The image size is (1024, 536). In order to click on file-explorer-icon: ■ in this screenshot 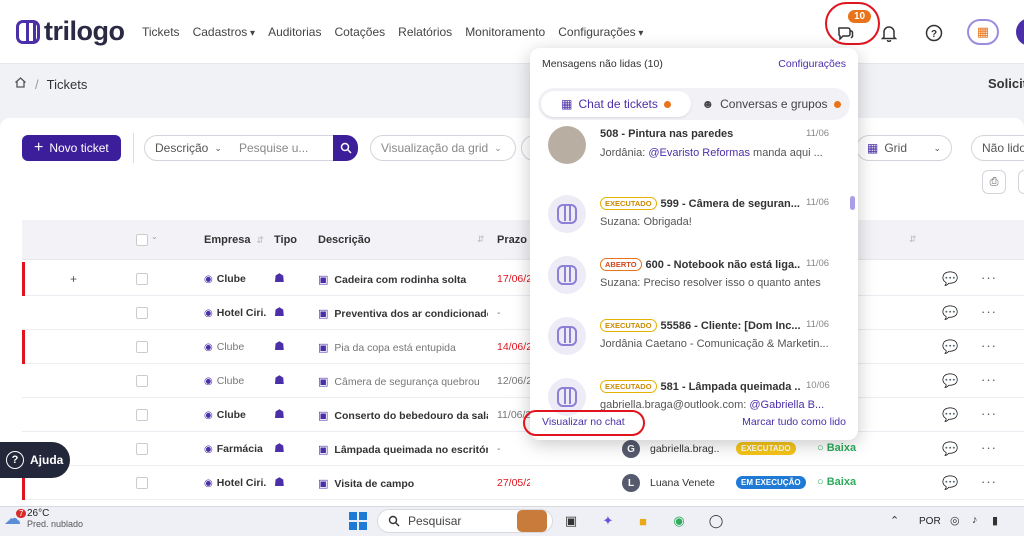, I will do `click(643, 521)`.